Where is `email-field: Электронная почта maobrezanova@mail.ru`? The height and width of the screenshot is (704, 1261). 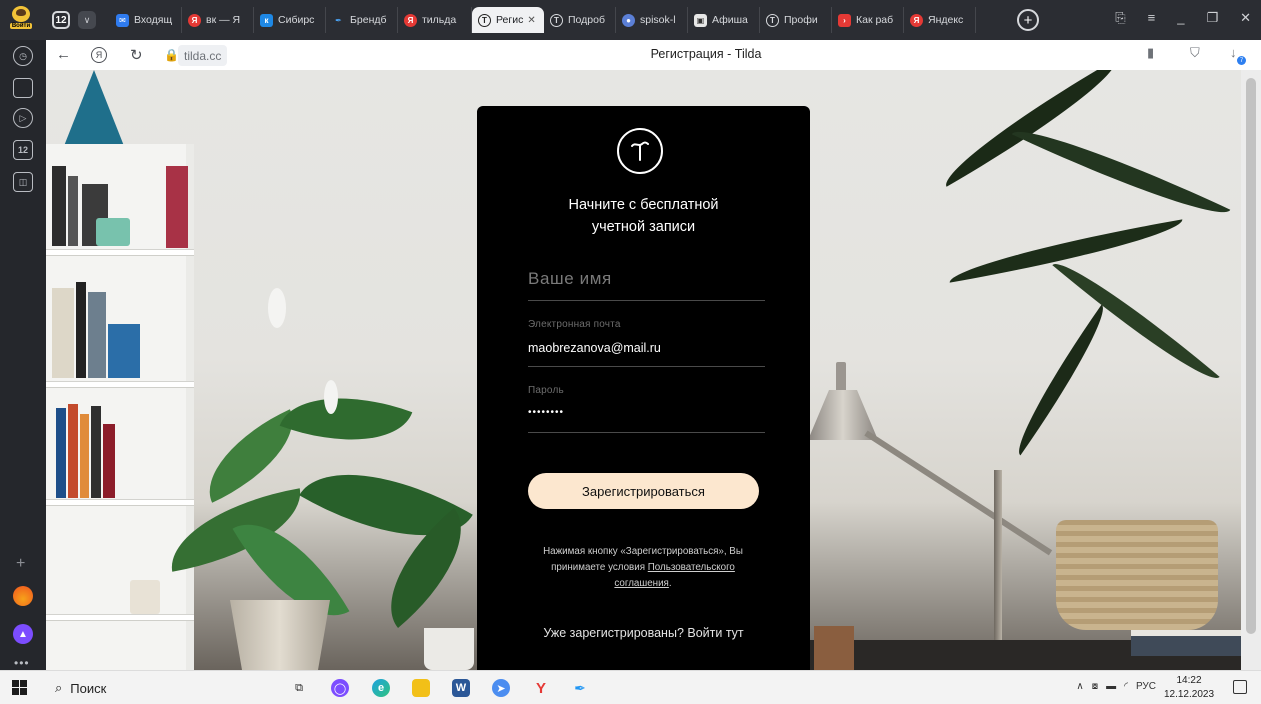 email-field: Электронная почта maobrezanova@mail.ru is located at coordinates (646, 343).